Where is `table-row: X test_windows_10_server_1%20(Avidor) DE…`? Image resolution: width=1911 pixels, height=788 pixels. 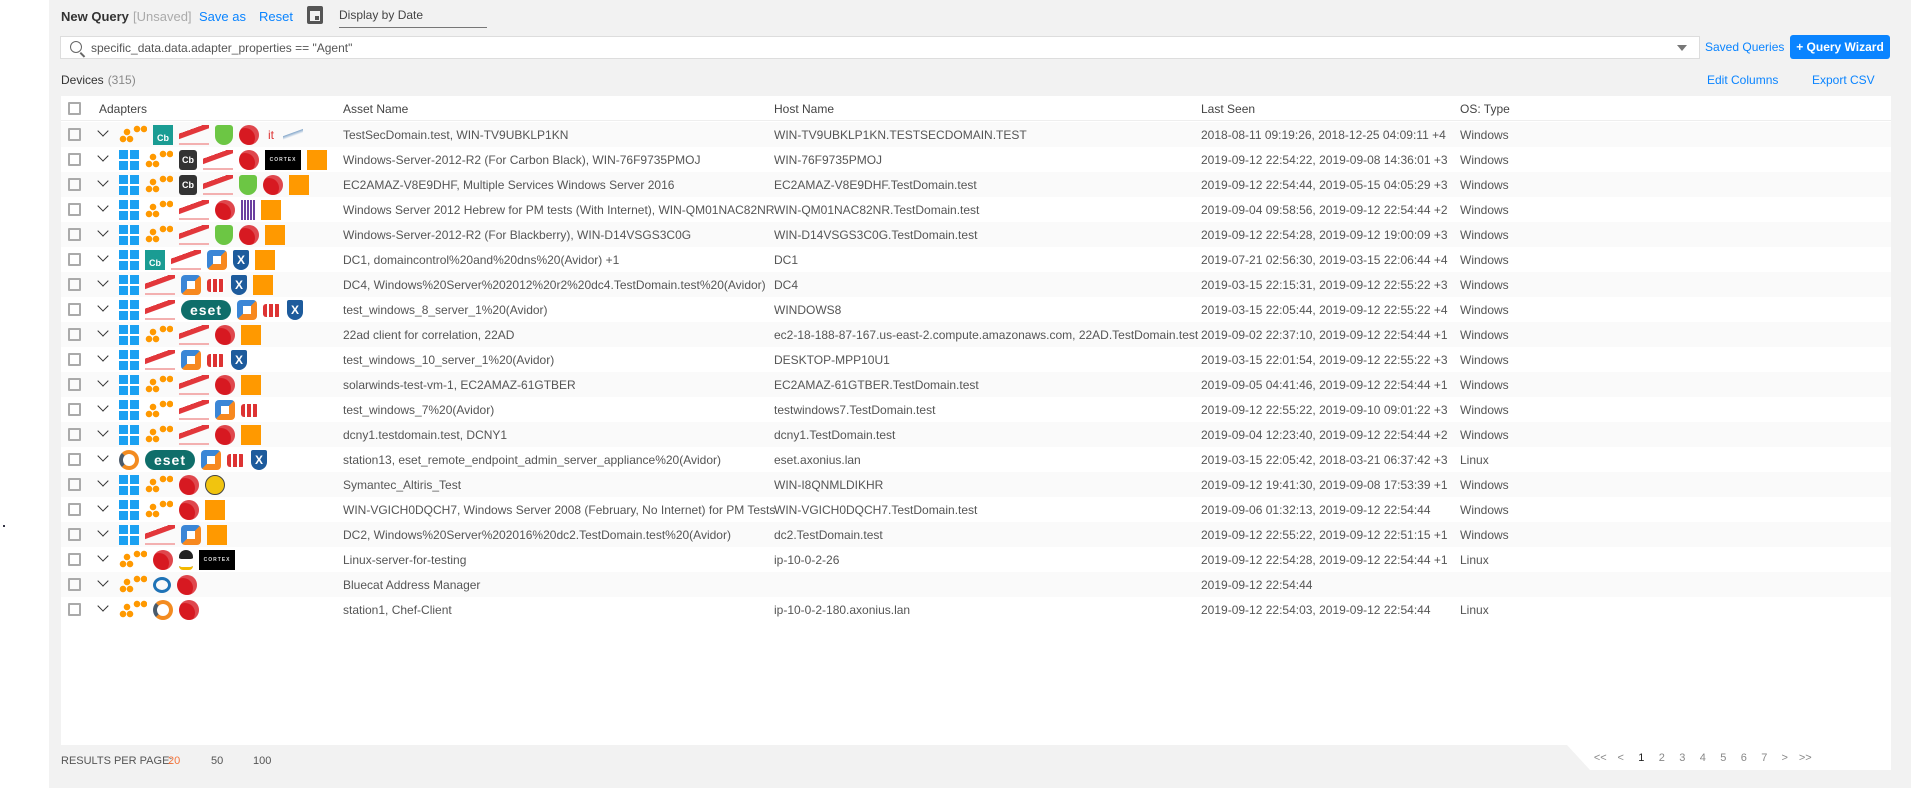 table-row: X test_windows_10_server_1%20(Avidor) DE… is located at coordinates (976, 359).